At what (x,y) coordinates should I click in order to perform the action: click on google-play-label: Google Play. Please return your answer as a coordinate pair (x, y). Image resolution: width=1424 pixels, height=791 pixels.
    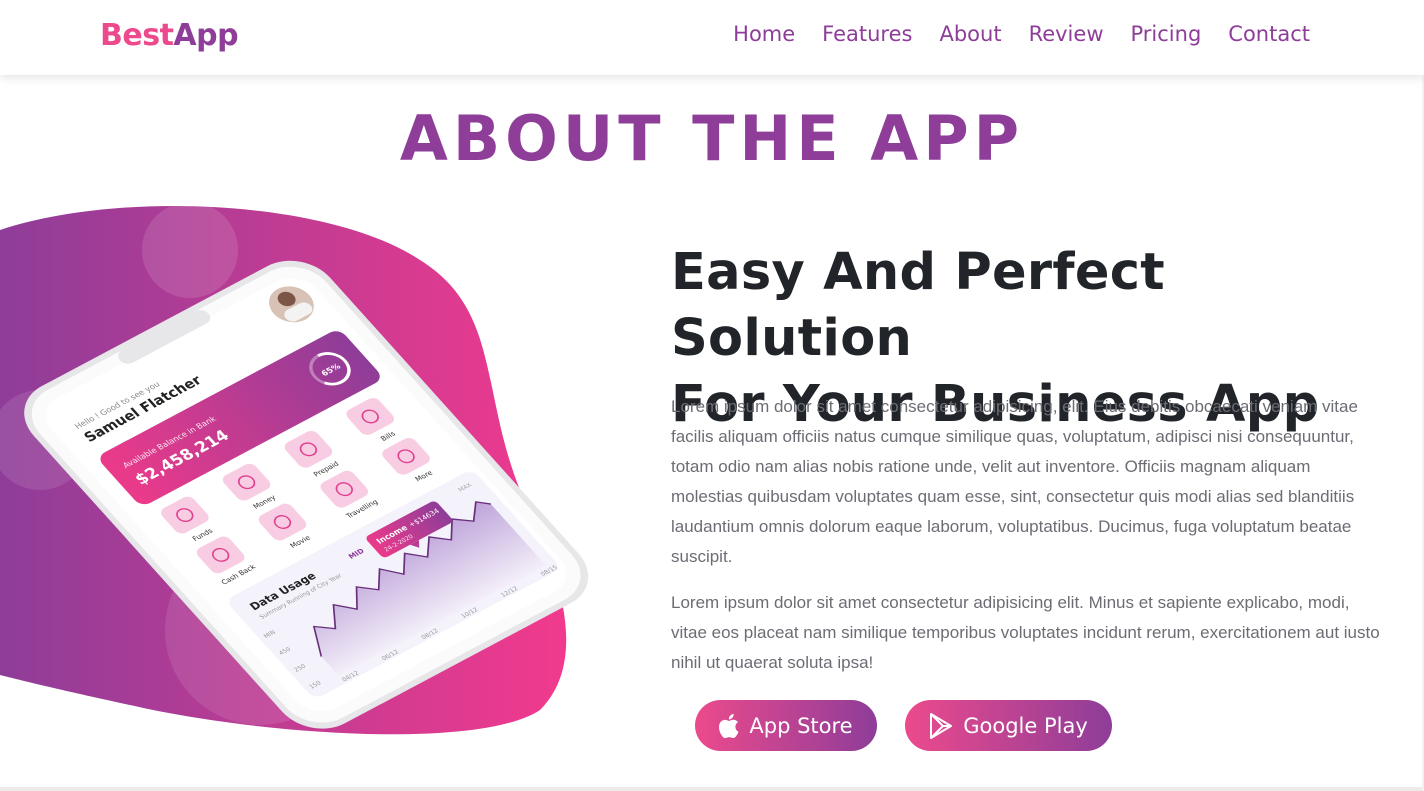
    Looking at the image, I should click on (1025, 725).